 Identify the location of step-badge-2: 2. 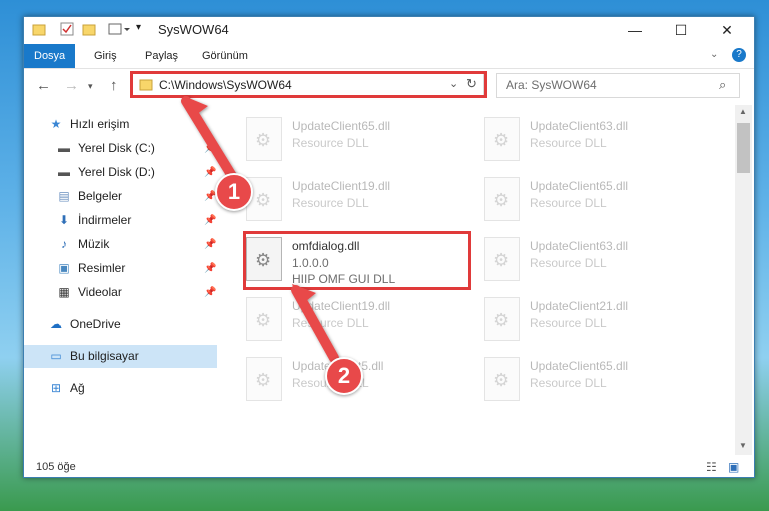
(344, 376).